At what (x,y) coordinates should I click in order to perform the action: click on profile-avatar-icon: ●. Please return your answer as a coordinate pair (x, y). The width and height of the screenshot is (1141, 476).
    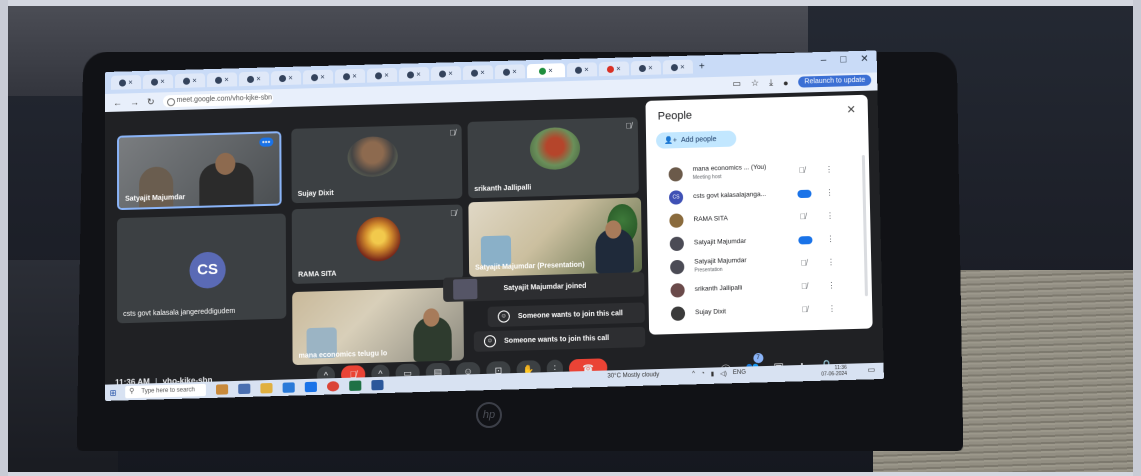
    Looking at the image, I should click on (786, 82).